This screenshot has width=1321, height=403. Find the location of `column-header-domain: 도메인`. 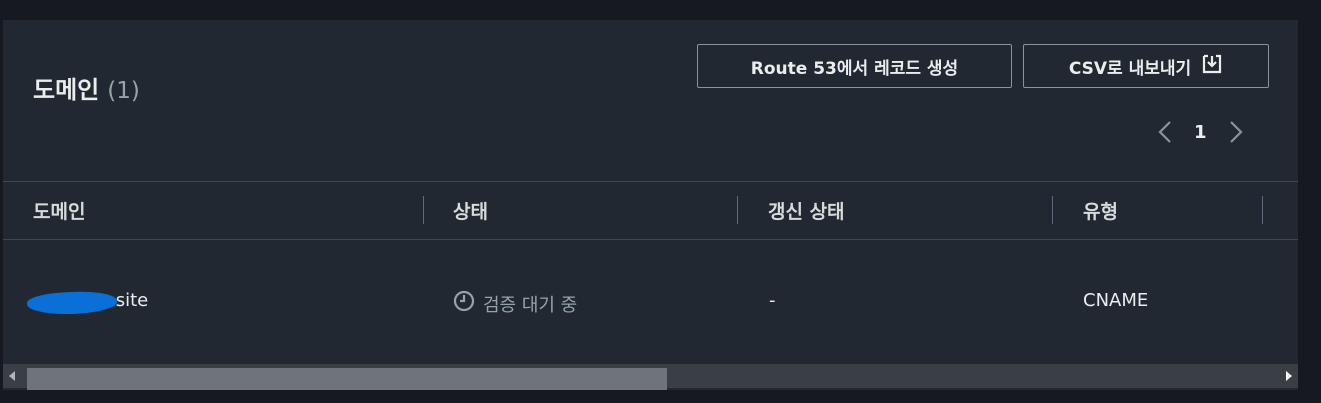

column-header-domain: 도메인 is located at coordinates (59, 210).